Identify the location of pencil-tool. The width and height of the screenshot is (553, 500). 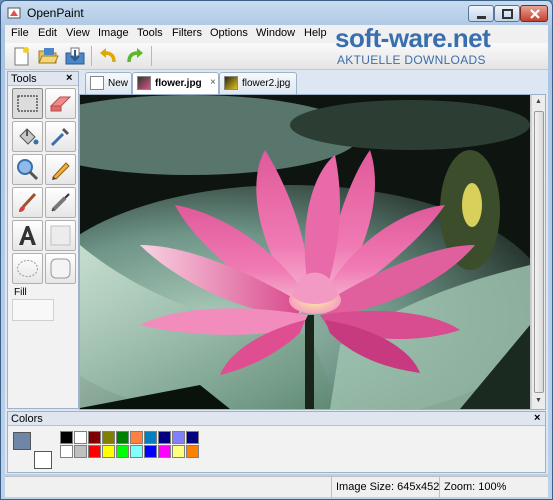
(60, 169).